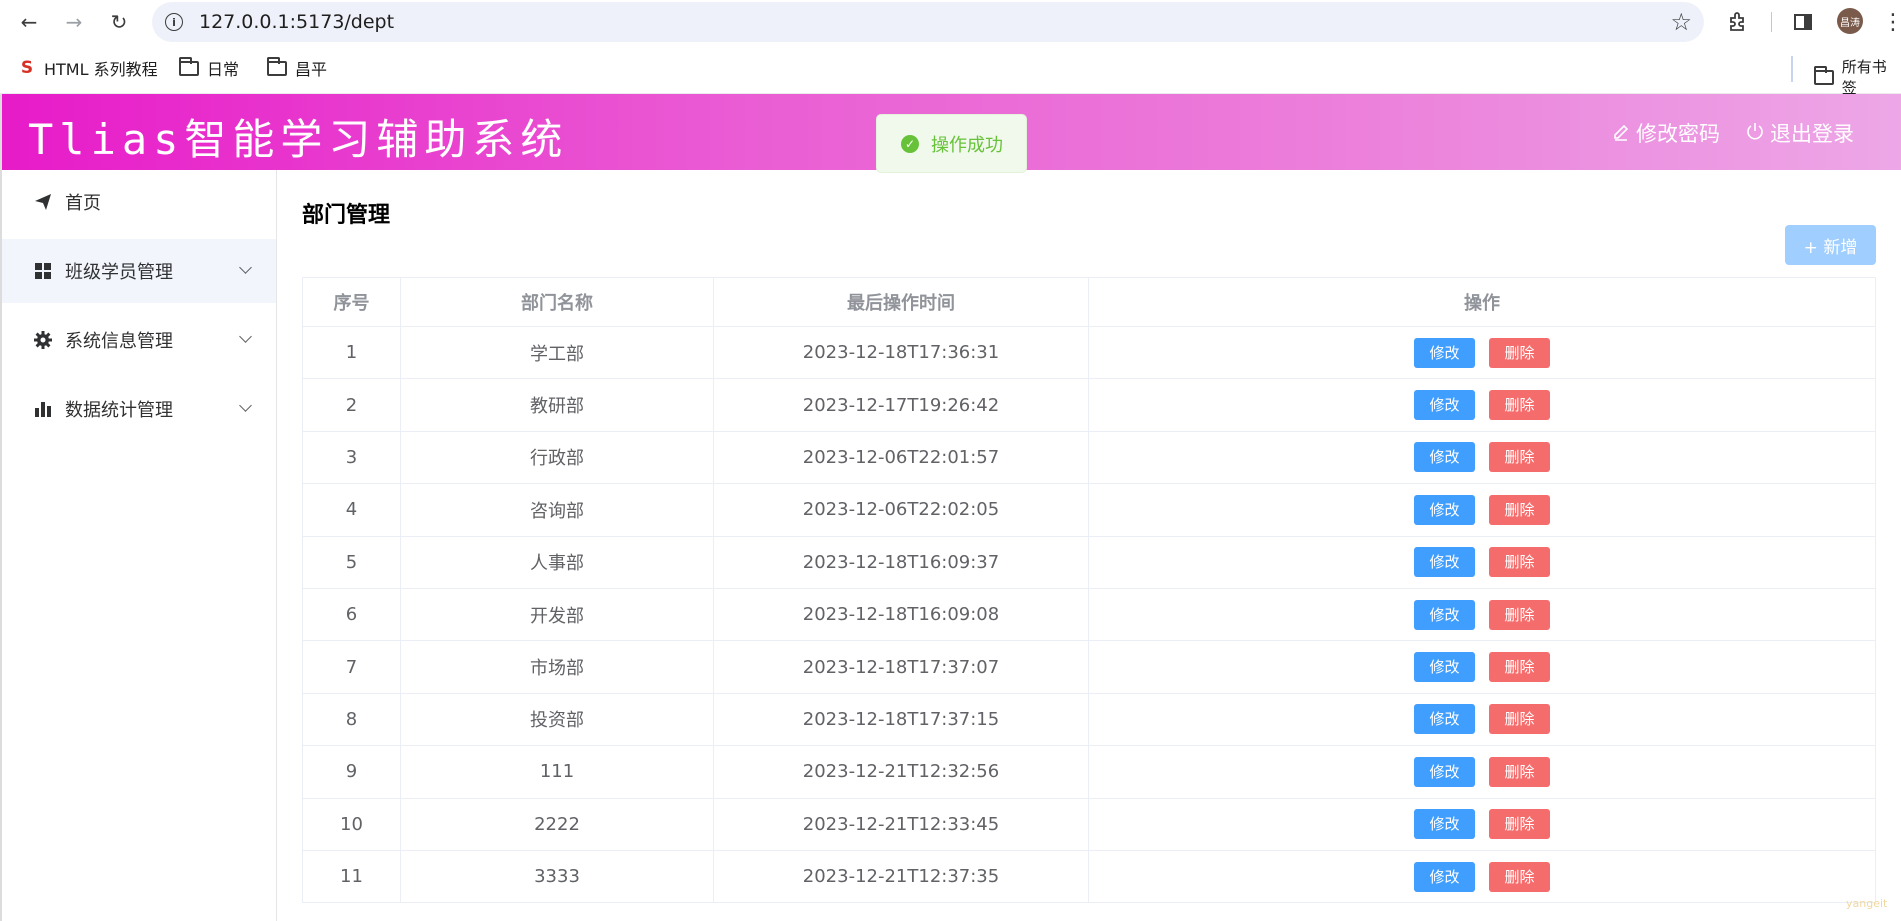  I want to click on cell-update-time: 2023-12-18T16:09:37, so click(901, 562).